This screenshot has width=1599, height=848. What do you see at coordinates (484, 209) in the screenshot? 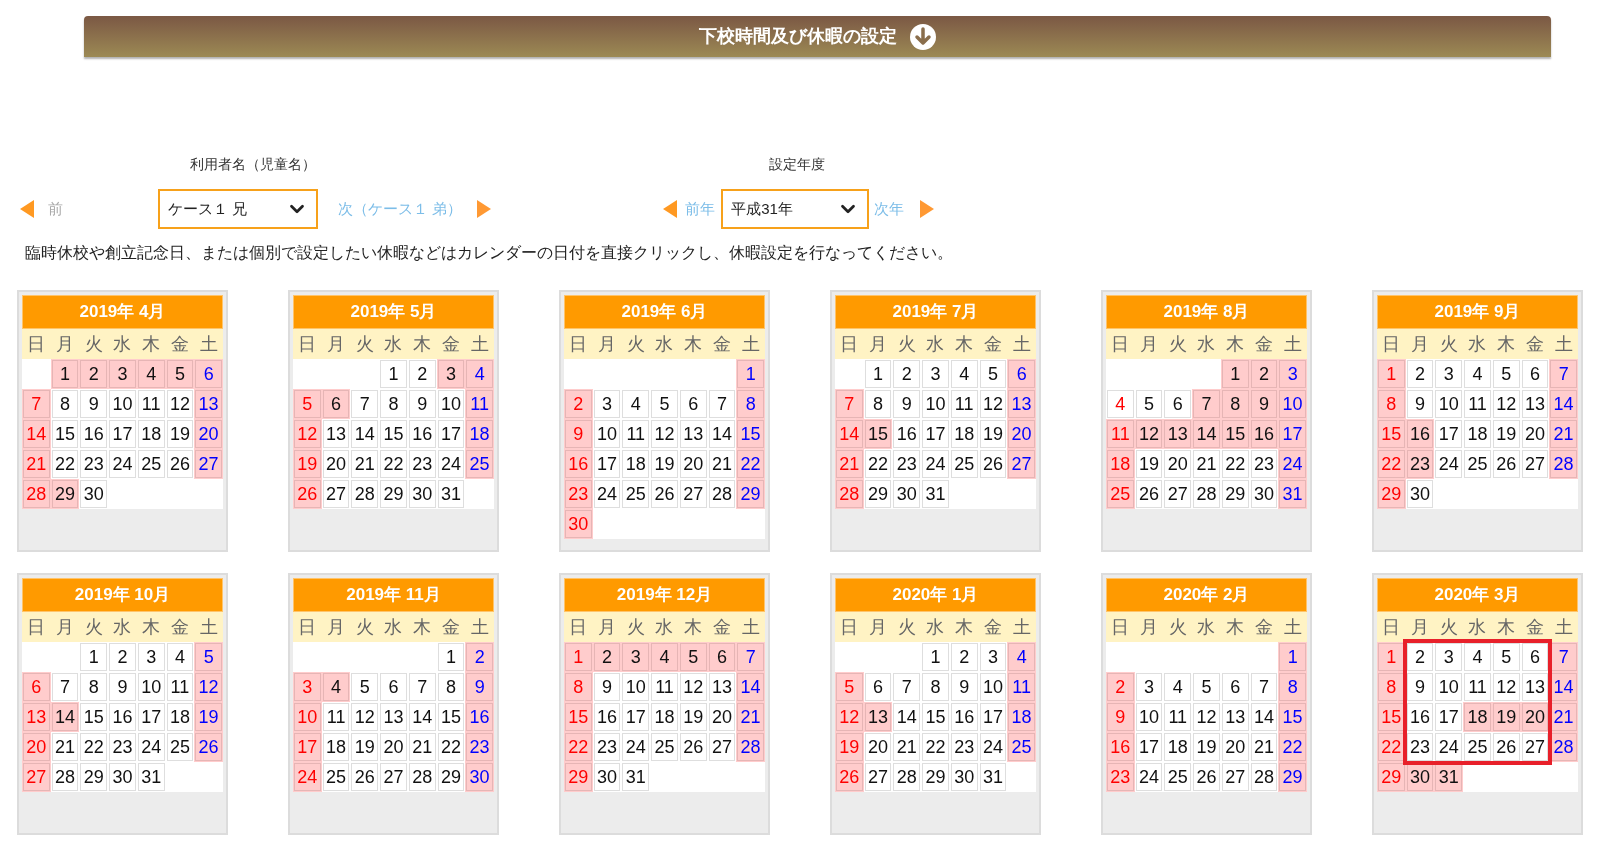
I see `right-triangle-icon` at bounding box center [484, 209].